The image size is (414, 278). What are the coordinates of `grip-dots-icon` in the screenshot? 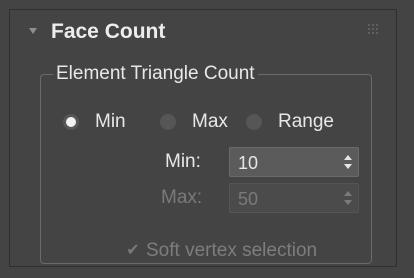 It's located at (373, 29).